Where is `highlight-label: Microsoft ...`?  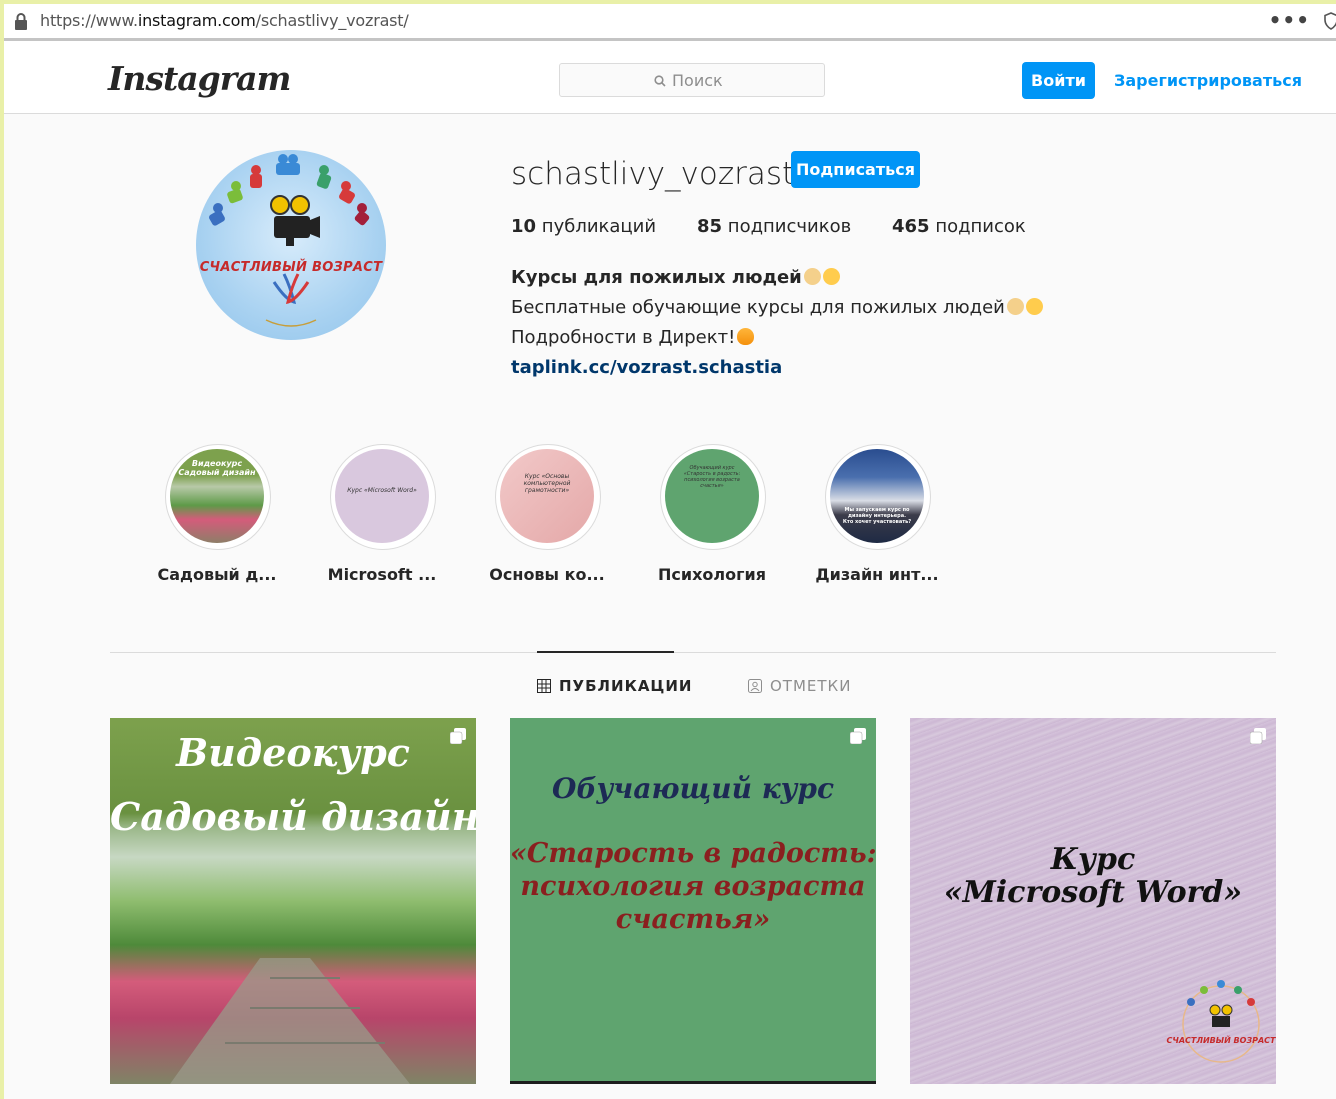
highlight-label: Microsoft ... is located at coordinates (382, 574).